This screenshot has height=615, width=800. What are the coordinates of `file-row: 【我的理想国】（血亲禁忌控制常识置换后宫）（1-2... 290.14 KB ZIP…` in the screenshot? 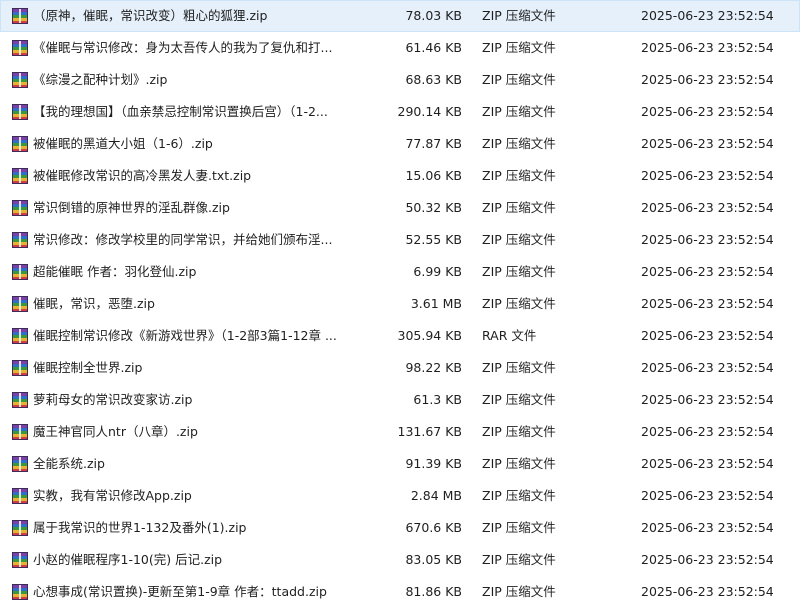 It's located at (400, 112).